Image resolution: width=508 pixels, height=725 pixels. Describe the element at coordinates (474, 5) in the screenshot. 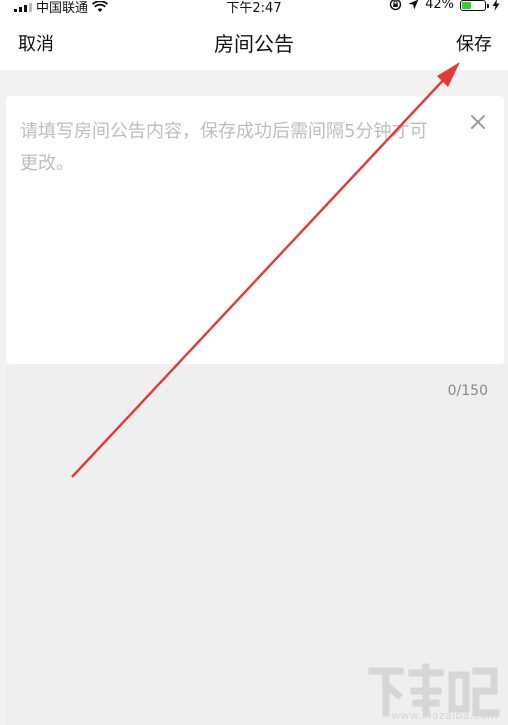

I see `battery-icon` at that location.